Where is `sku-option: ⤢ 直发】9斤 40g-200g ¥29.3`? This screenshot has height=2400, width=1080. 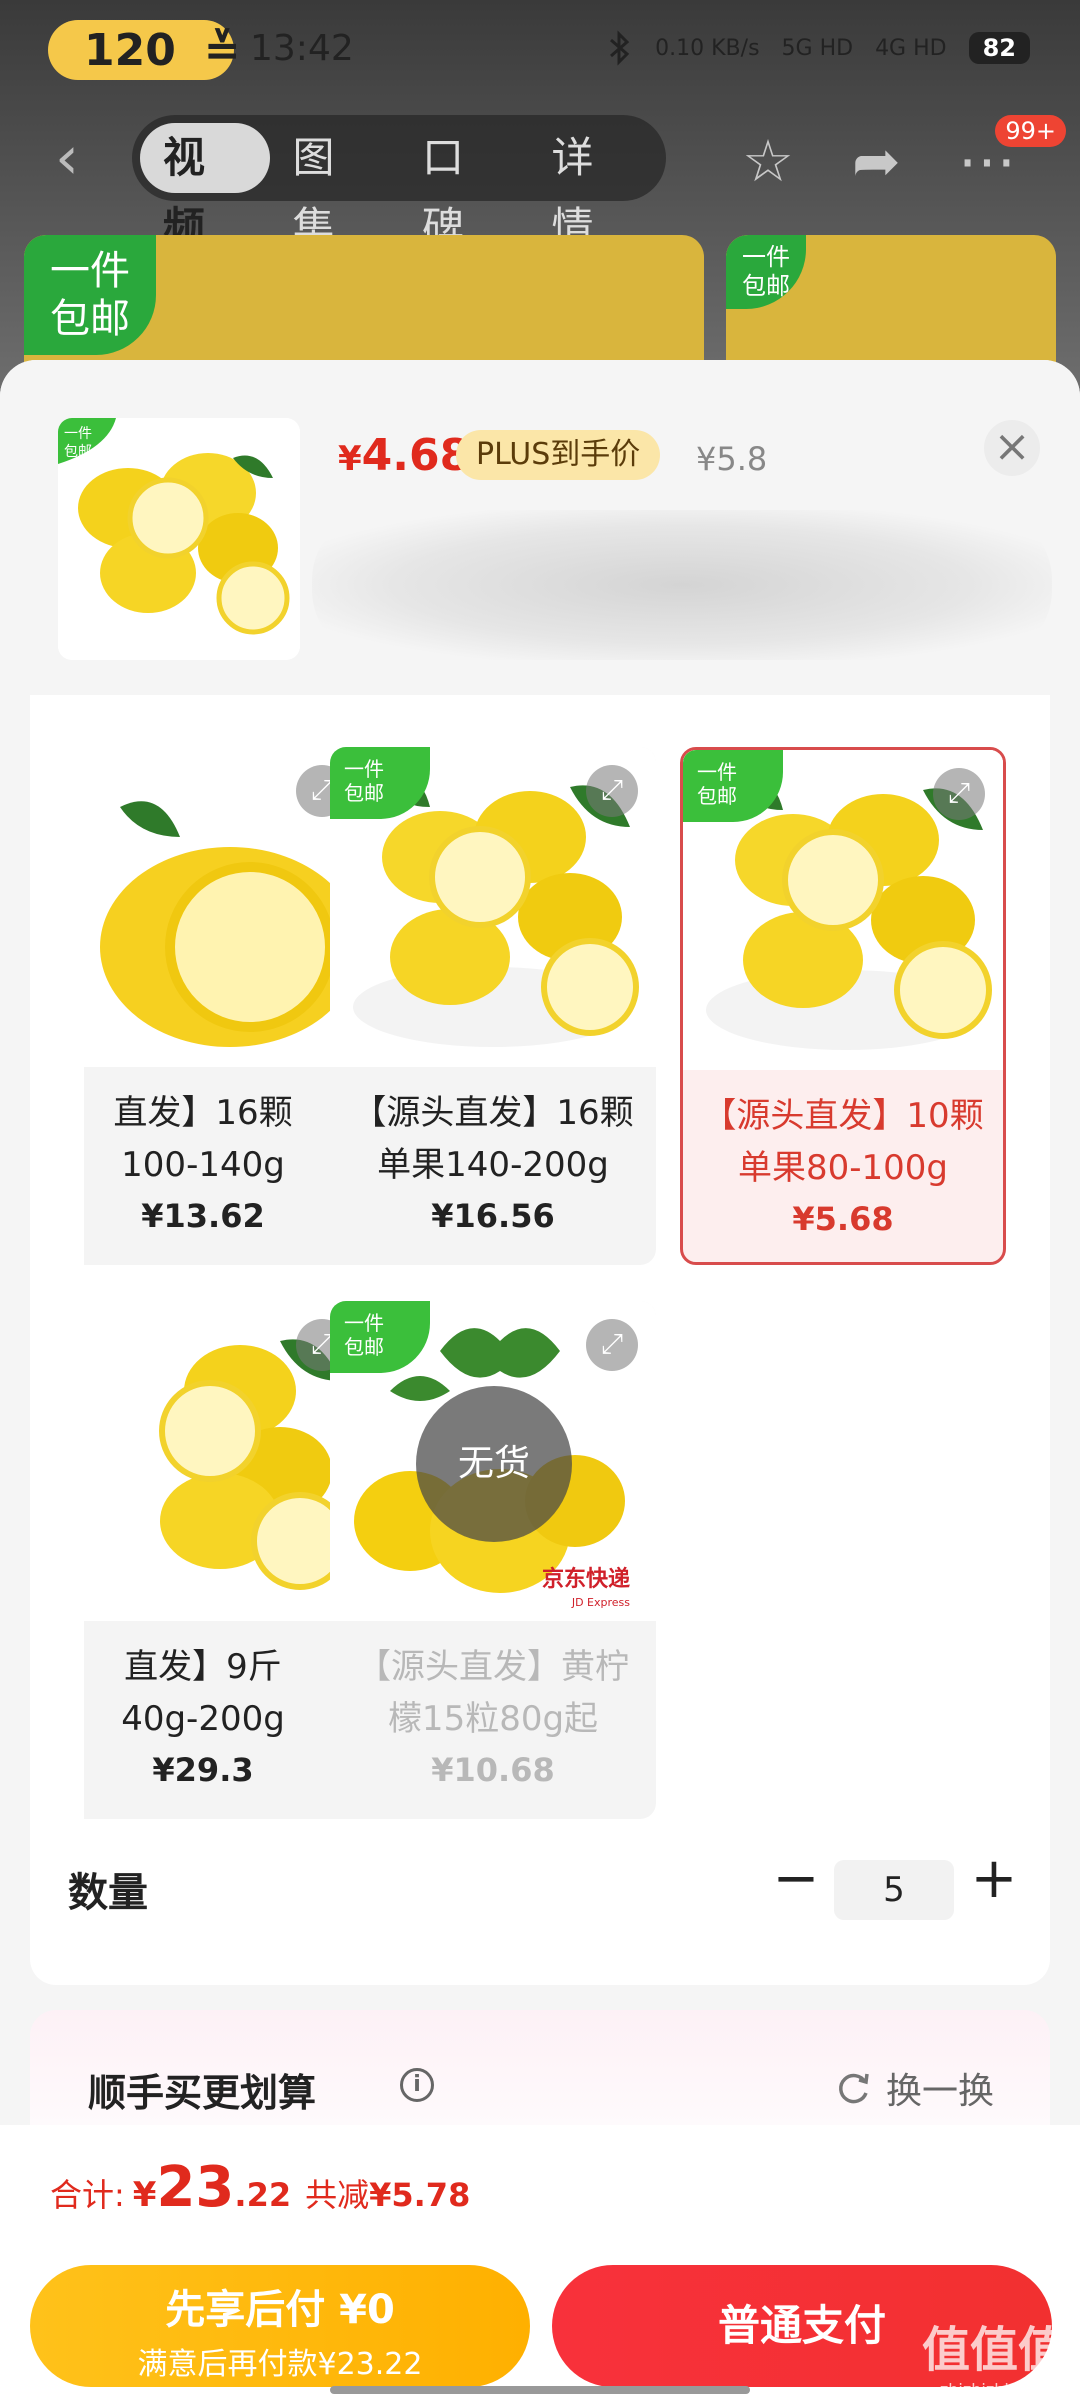 sku-option: ⤢ 直发】9斤 40g-200g ¥29.3 is located at coordinates (225, 1560).